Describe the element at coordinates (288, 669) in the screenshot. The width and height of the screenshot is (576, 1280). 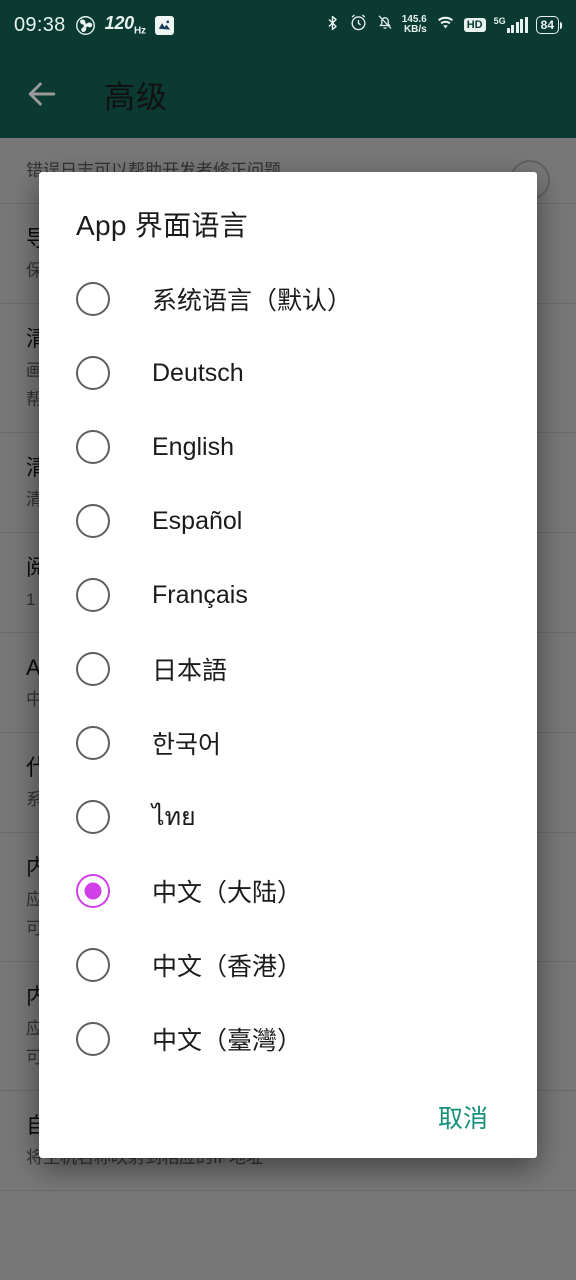
I see `language-option-5: 日本語` at that location.